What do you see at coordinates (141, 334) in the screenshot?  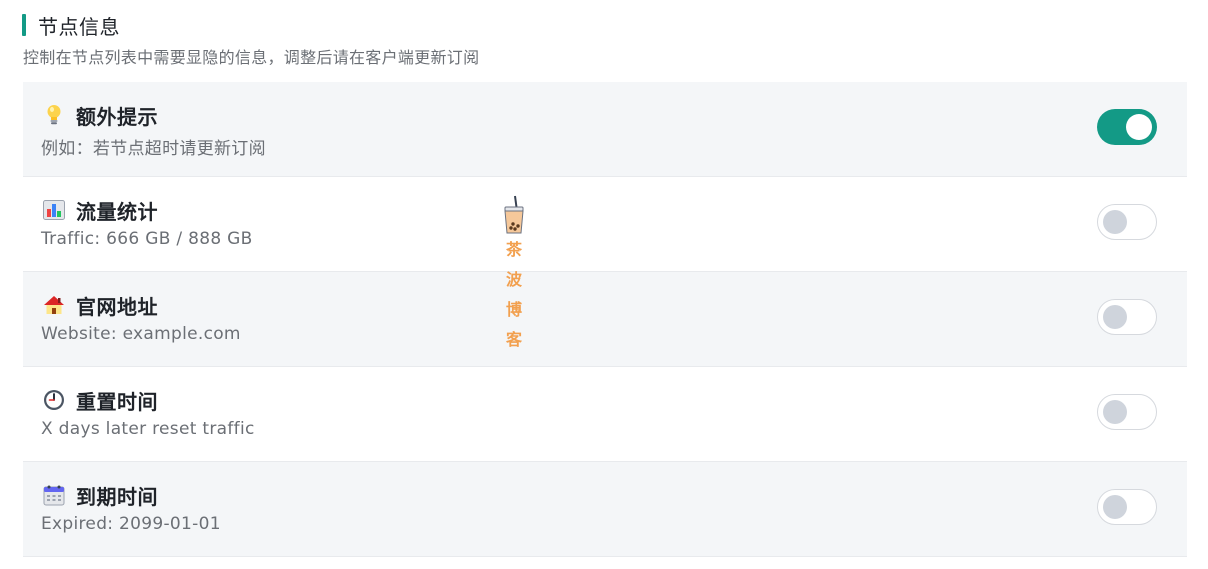 I see `item-subtitle: Website: example.com` at bounding box center [141, 334].